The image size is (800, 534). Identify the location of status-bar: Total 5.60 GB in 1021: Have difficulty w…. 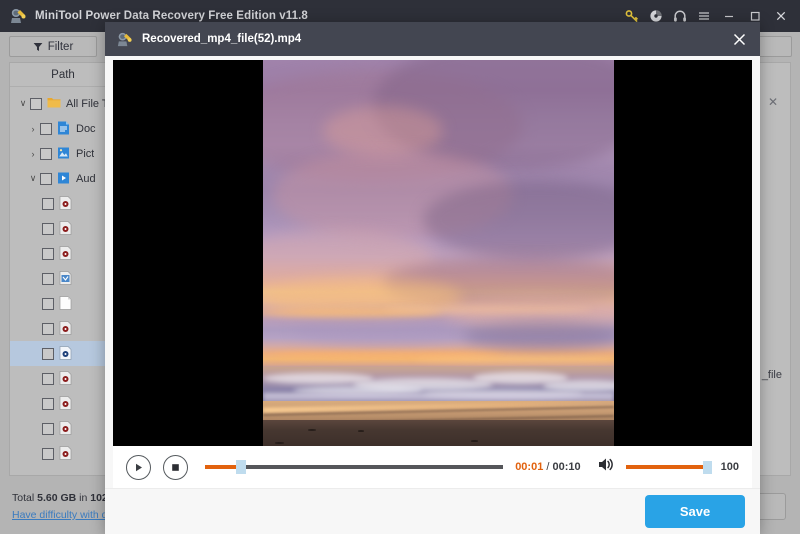
(64, 507).